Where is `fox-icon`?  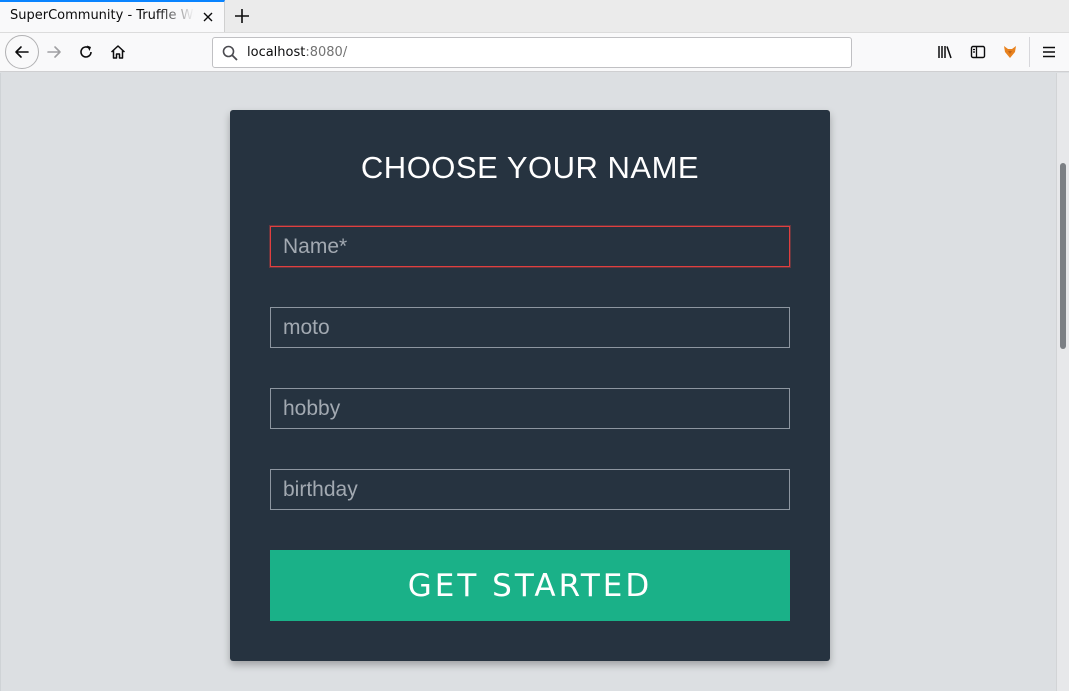
fox-icon is located at coordinates (1010, 52).